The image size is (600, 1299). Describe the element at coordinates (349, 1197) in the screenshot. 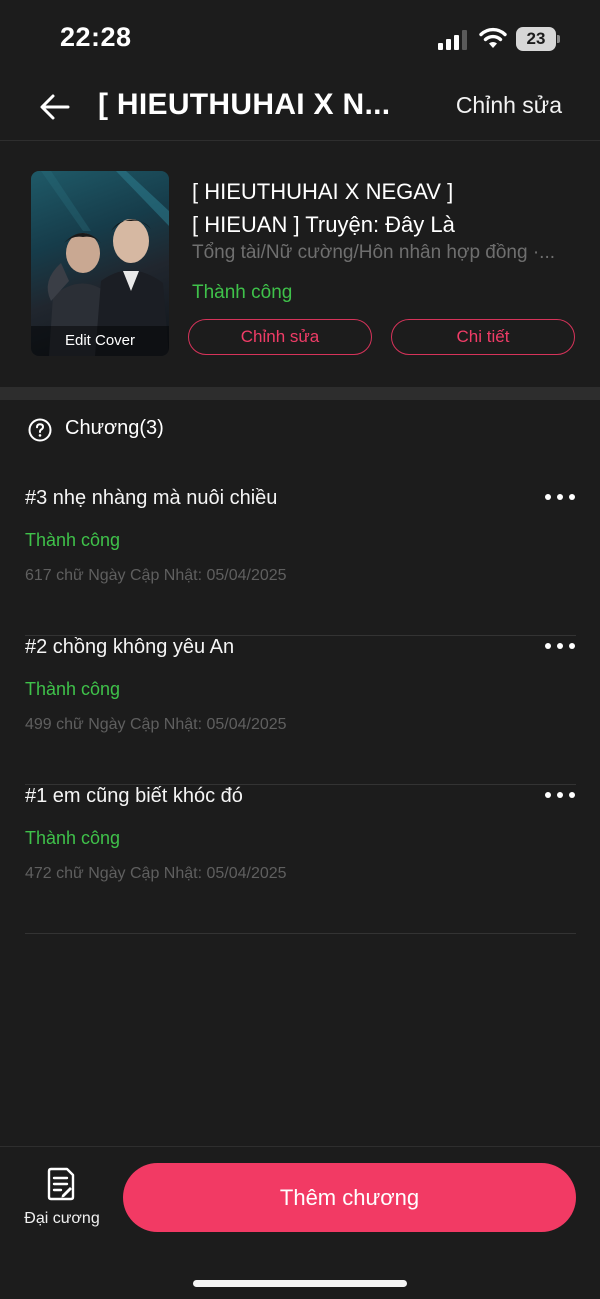

I see `add-chapter-button: Thêm chương` at that location.